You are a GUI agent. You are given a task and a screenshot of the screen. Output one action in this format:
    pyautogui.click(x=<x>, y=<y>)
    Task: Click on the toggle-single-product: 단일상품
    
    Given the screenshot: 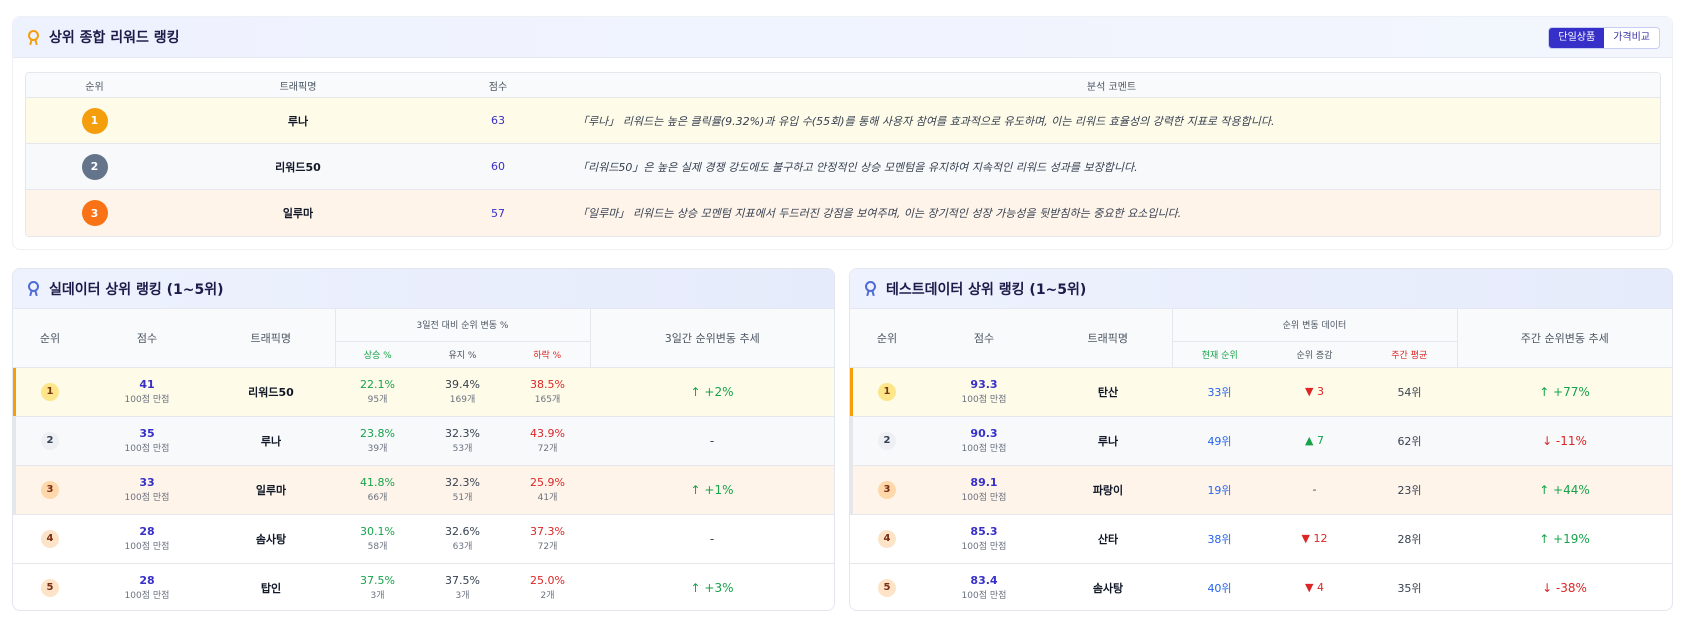 What is the action you would take?
    pyautogui.click(x=1577, y=38)
    